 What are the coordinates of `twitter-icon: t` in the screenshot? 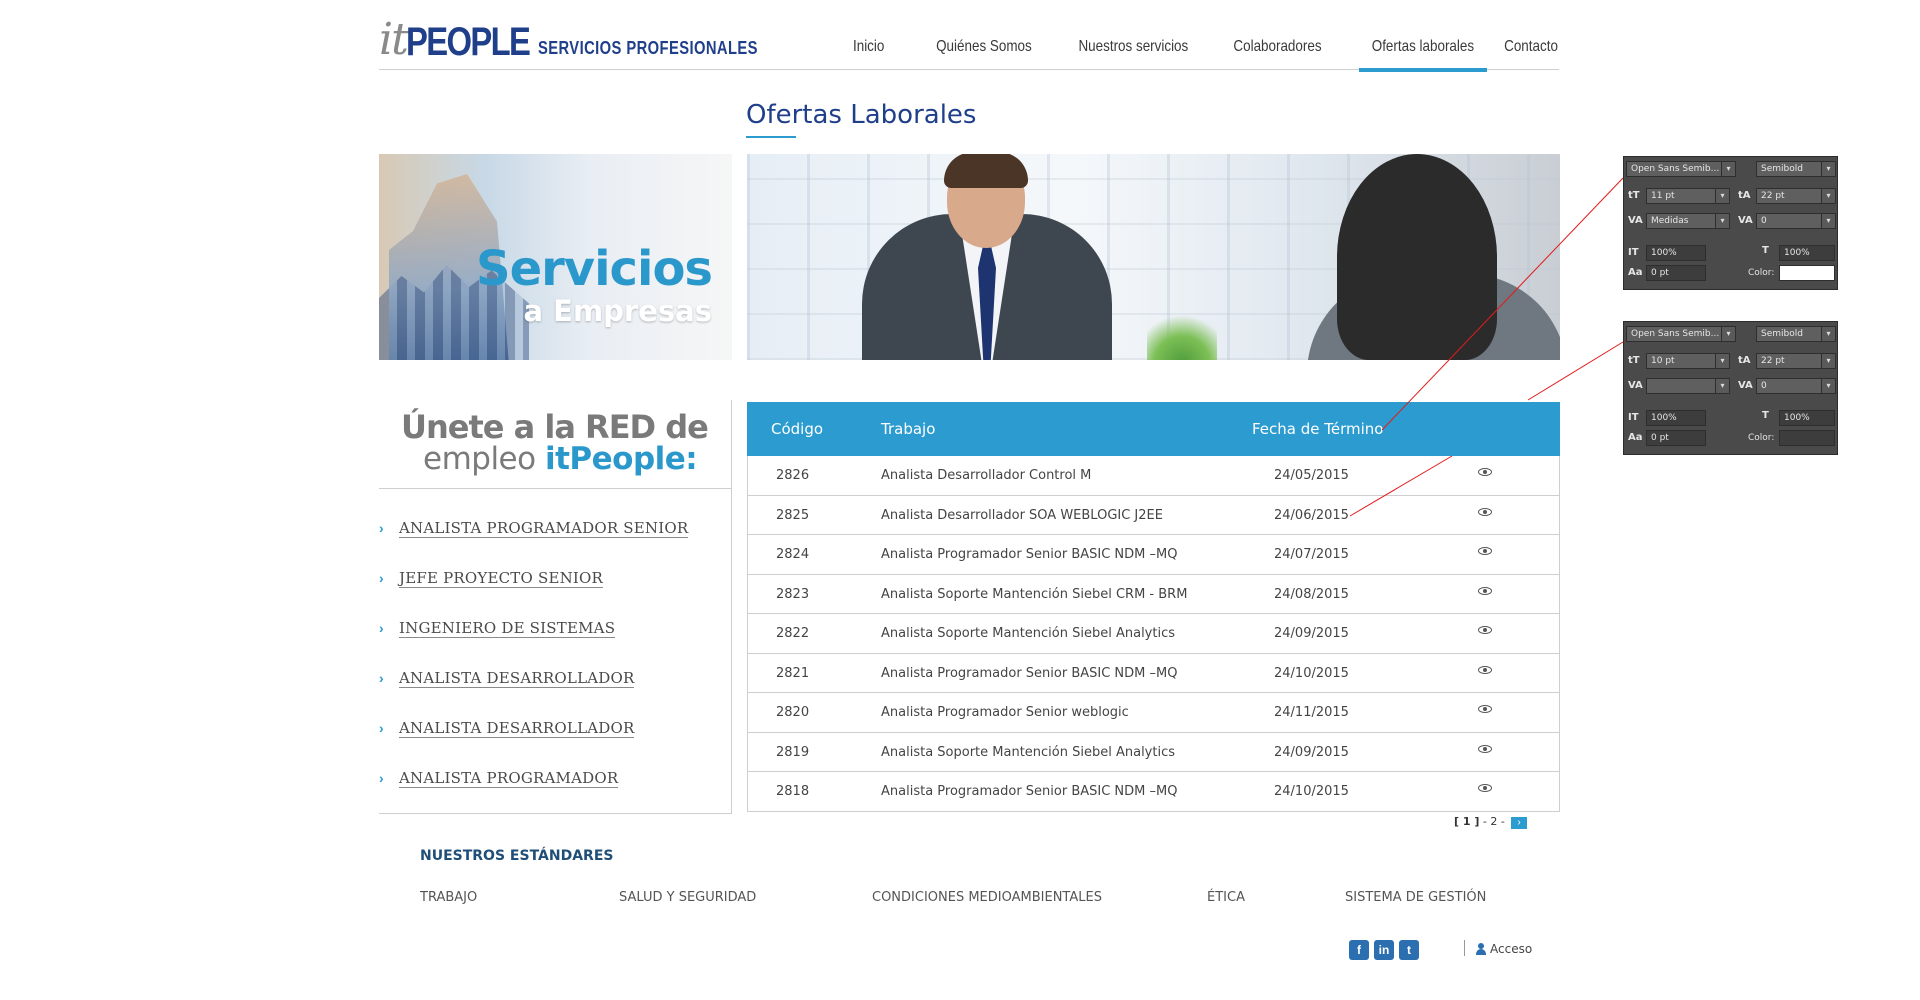 It's located at (1409, 950).